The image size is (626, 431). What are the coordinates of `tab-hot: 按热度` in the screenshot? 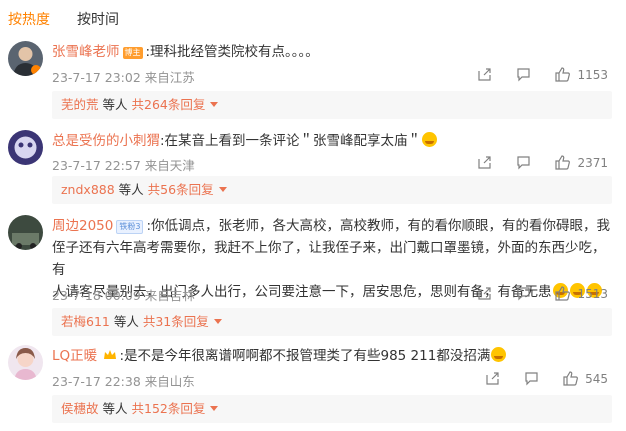 It's located at (29, 19).